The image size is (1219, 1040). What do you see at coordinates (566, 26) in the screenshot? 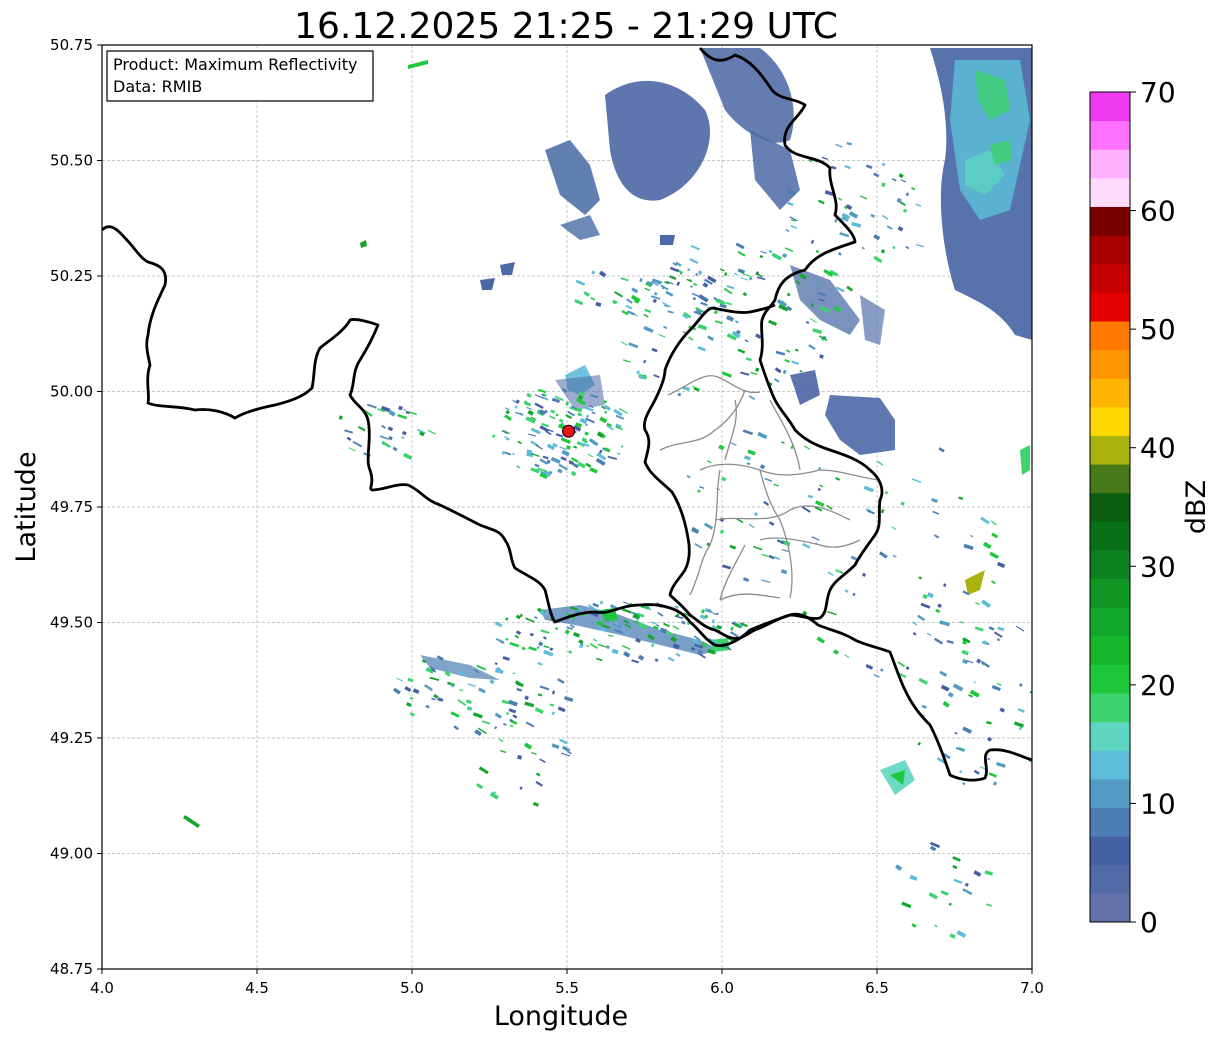
I see `map-title: 16.12.2025 21:25 - 21:29 UTC` at bounding box center [566, 26].